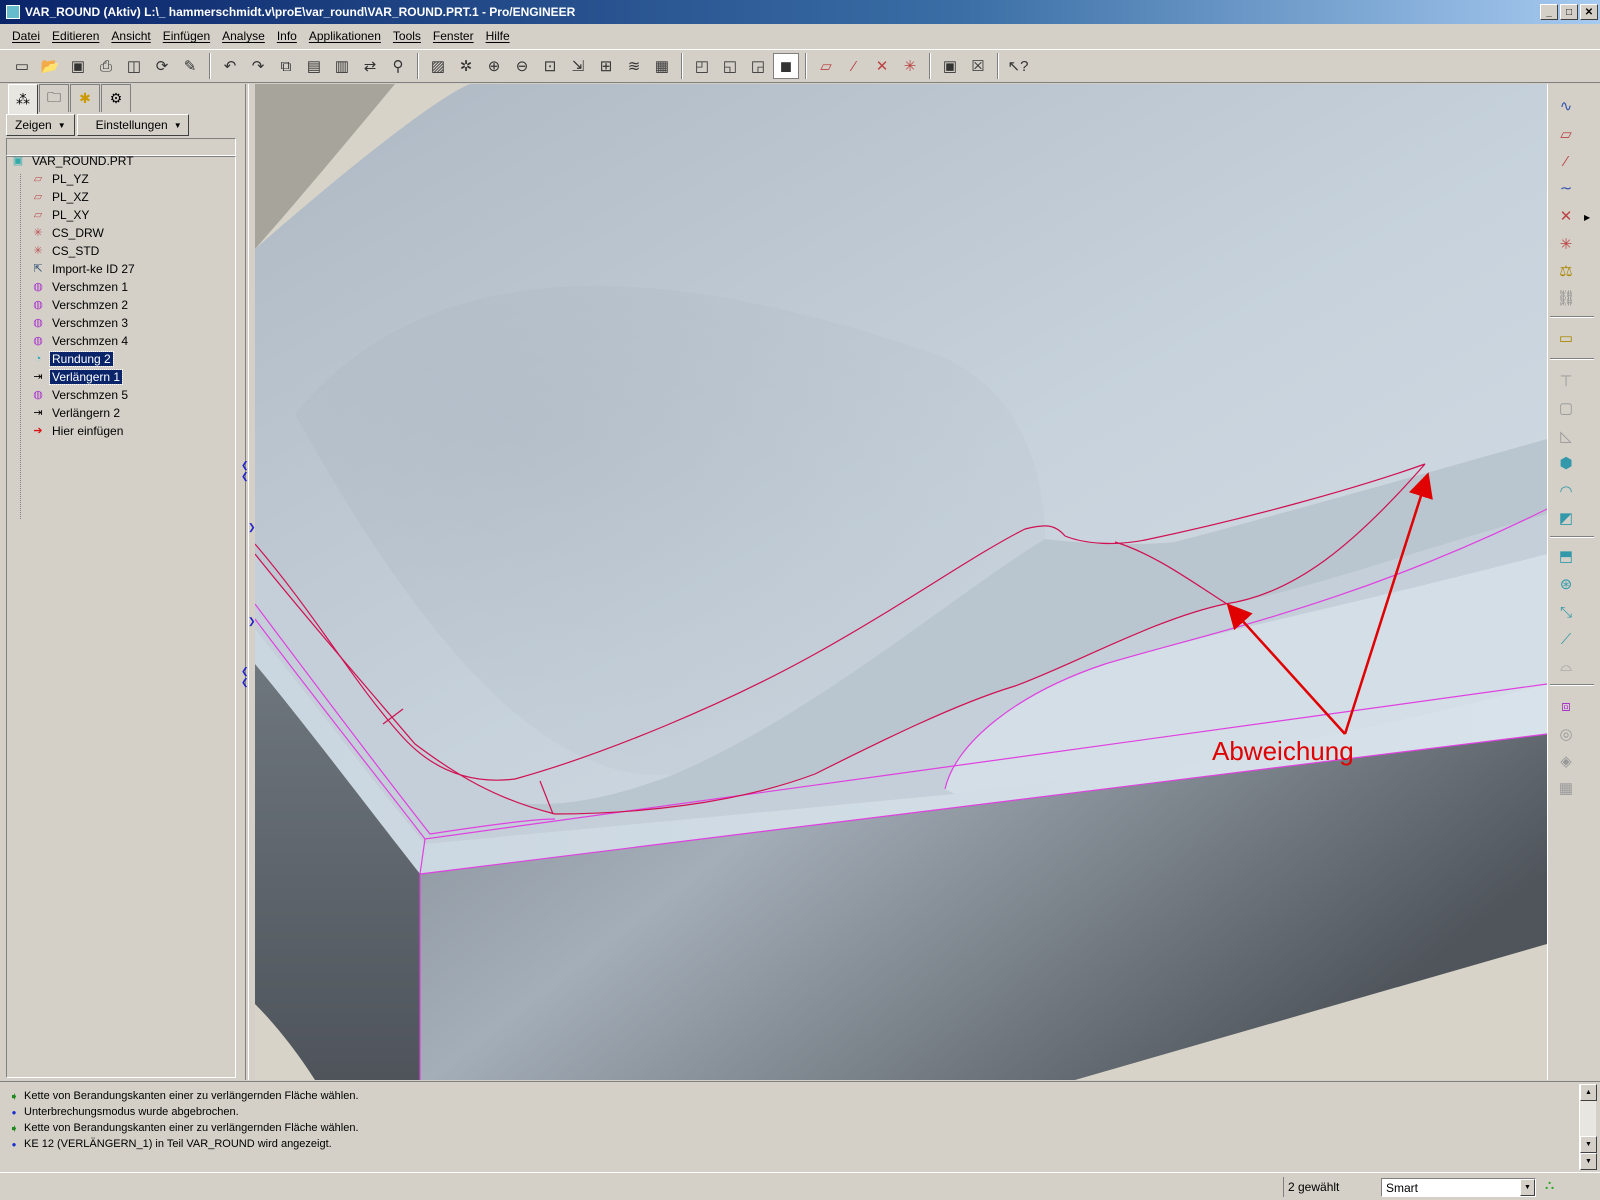 The image size is (1600, 1200). Describe the element at coordinates (60, 214) in the screenshot. I see `tree-item-pl-xy: ▱ PL_XY` at that location.